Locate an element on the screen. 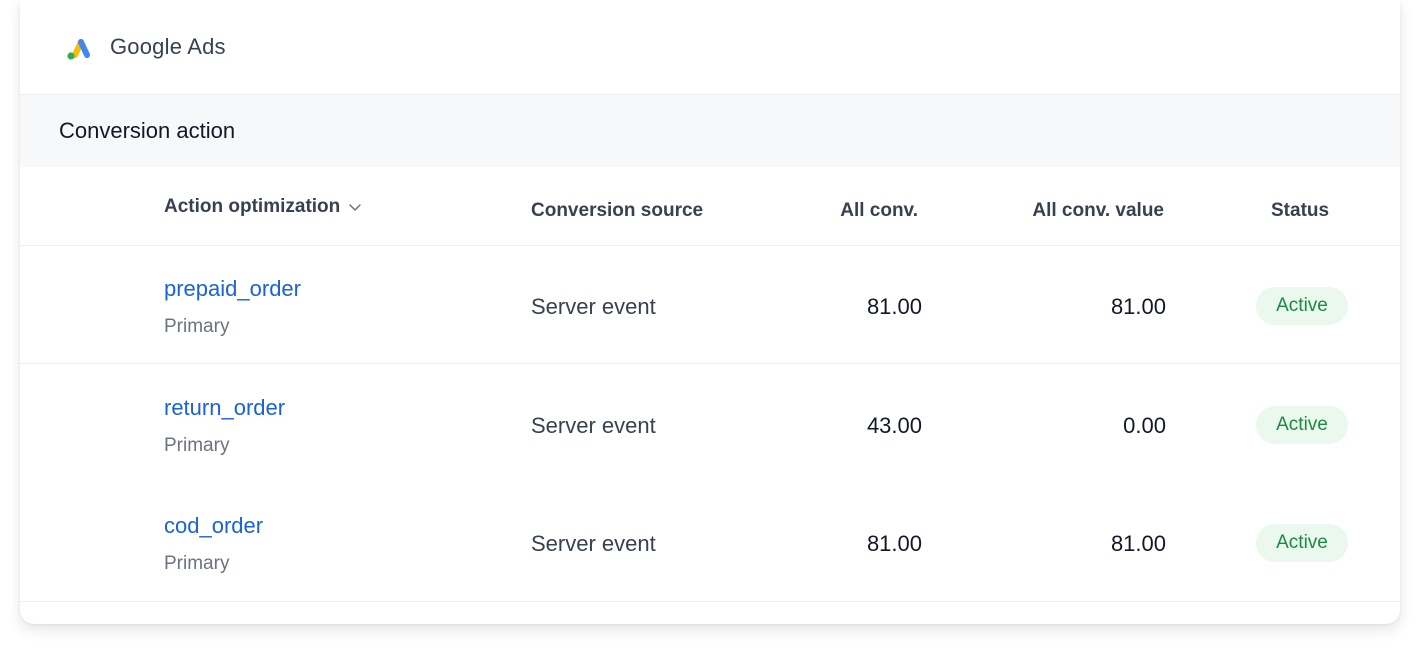 Image resolution: width=1420 pixels, height=660 pixels. all-conv-value: 43.00 is located at coordinates (894, 425).